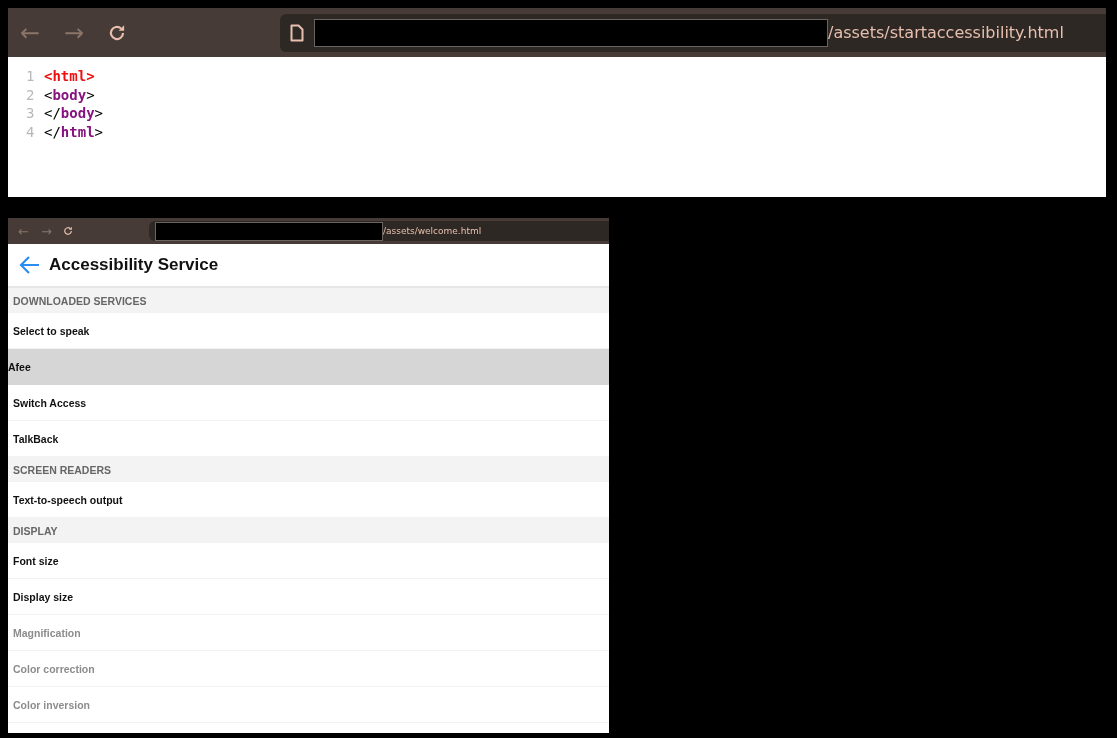 The width and height of the screenshot is (1117, 738). I want to click on line-number: 1, so click(30, 76).